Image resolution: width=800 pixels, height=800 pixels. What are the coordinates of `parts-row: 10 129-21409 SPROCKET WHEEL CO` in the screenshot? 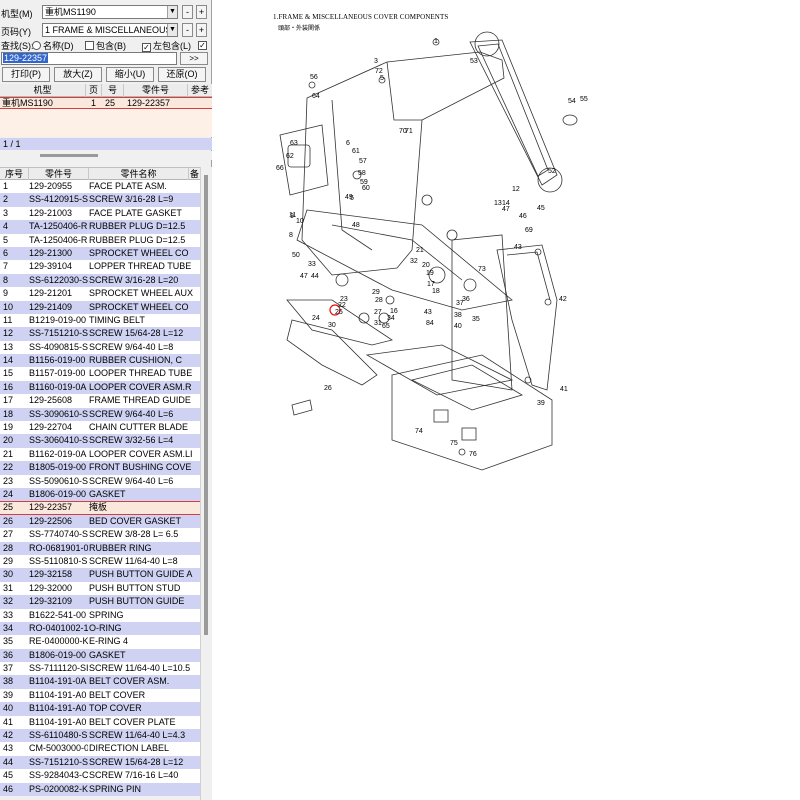 It's located at (100, 307).